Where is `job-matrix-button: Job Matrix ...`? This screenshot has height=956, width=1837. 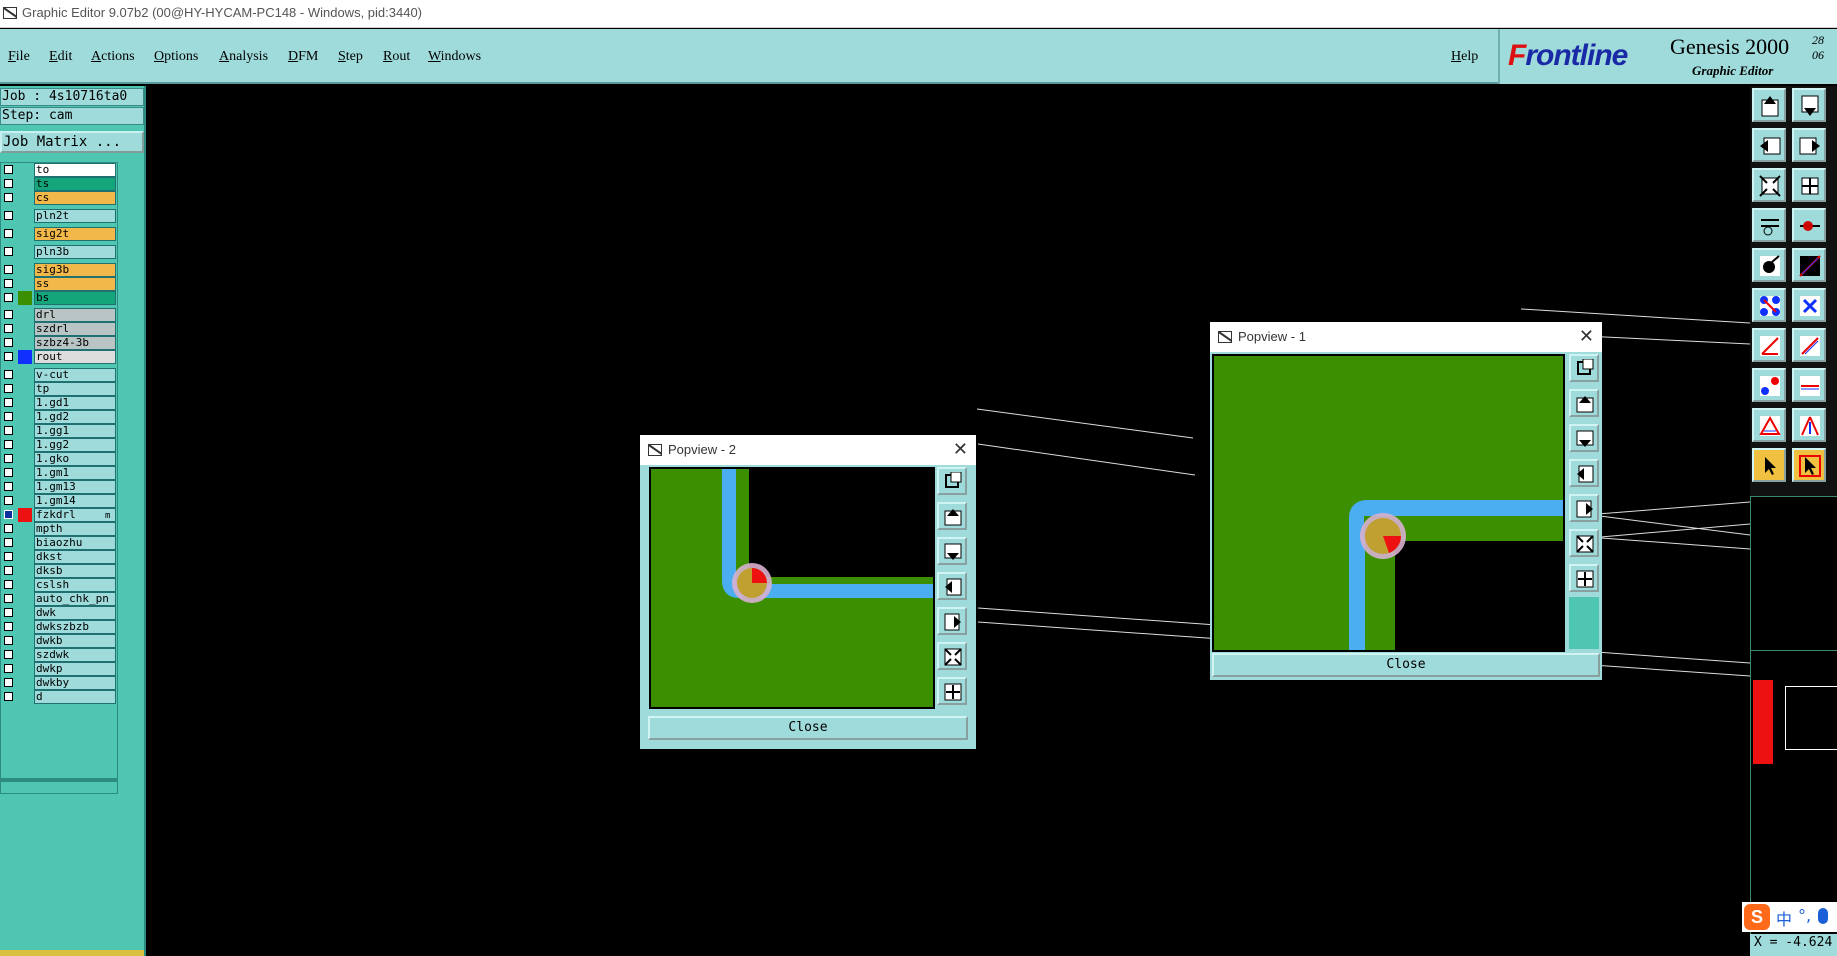
job-matrix-button: Job Matrix ... is located at coordinates (72, 142).